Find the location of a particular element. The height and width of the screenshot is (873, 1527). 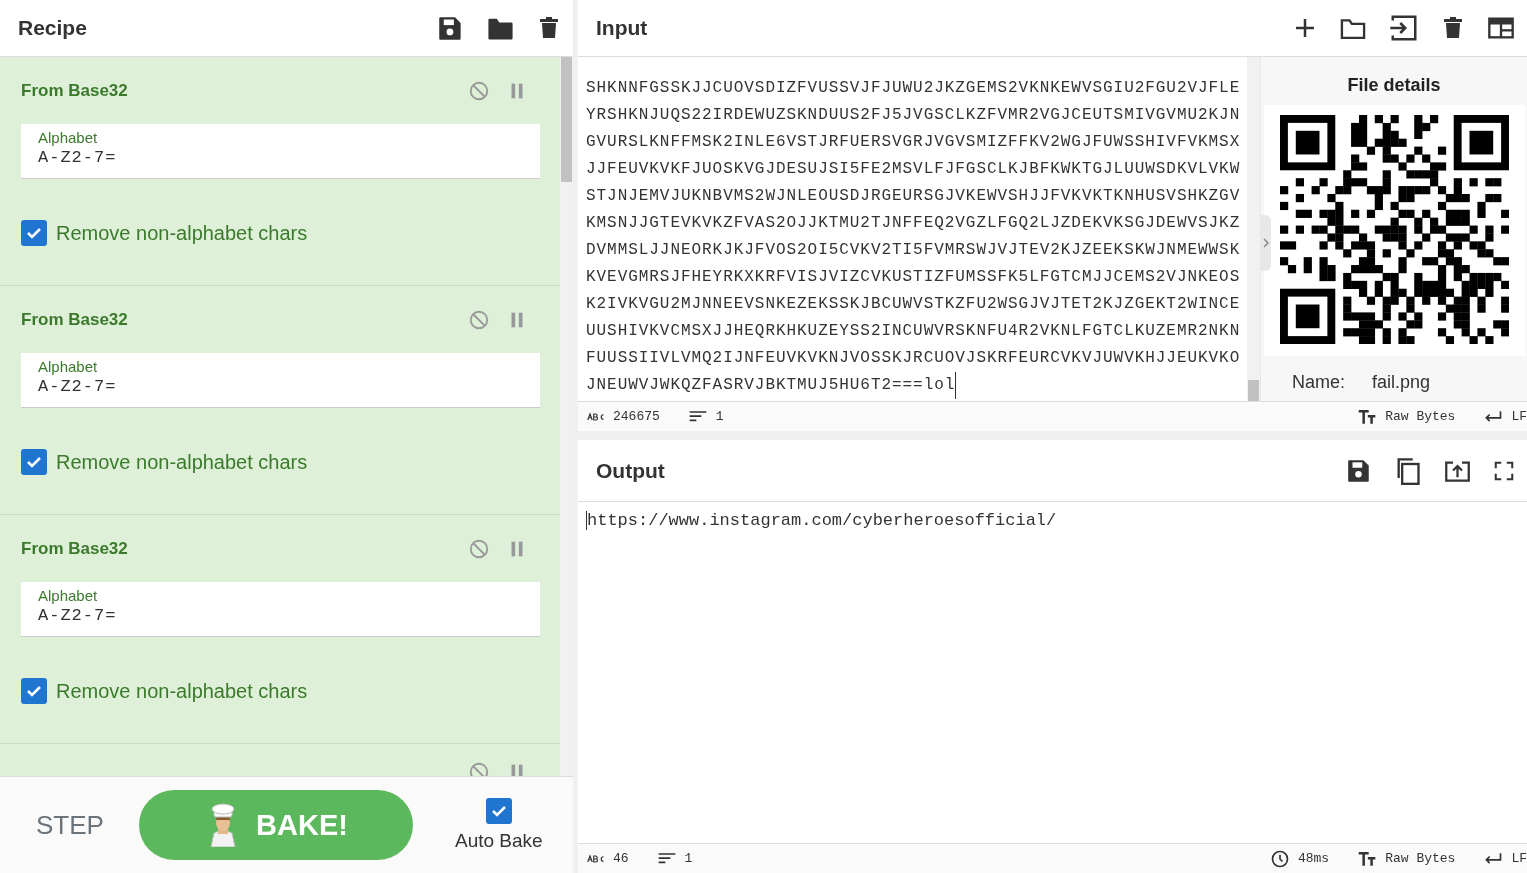

fullscreen-button is located at coordinates (1504, 470).